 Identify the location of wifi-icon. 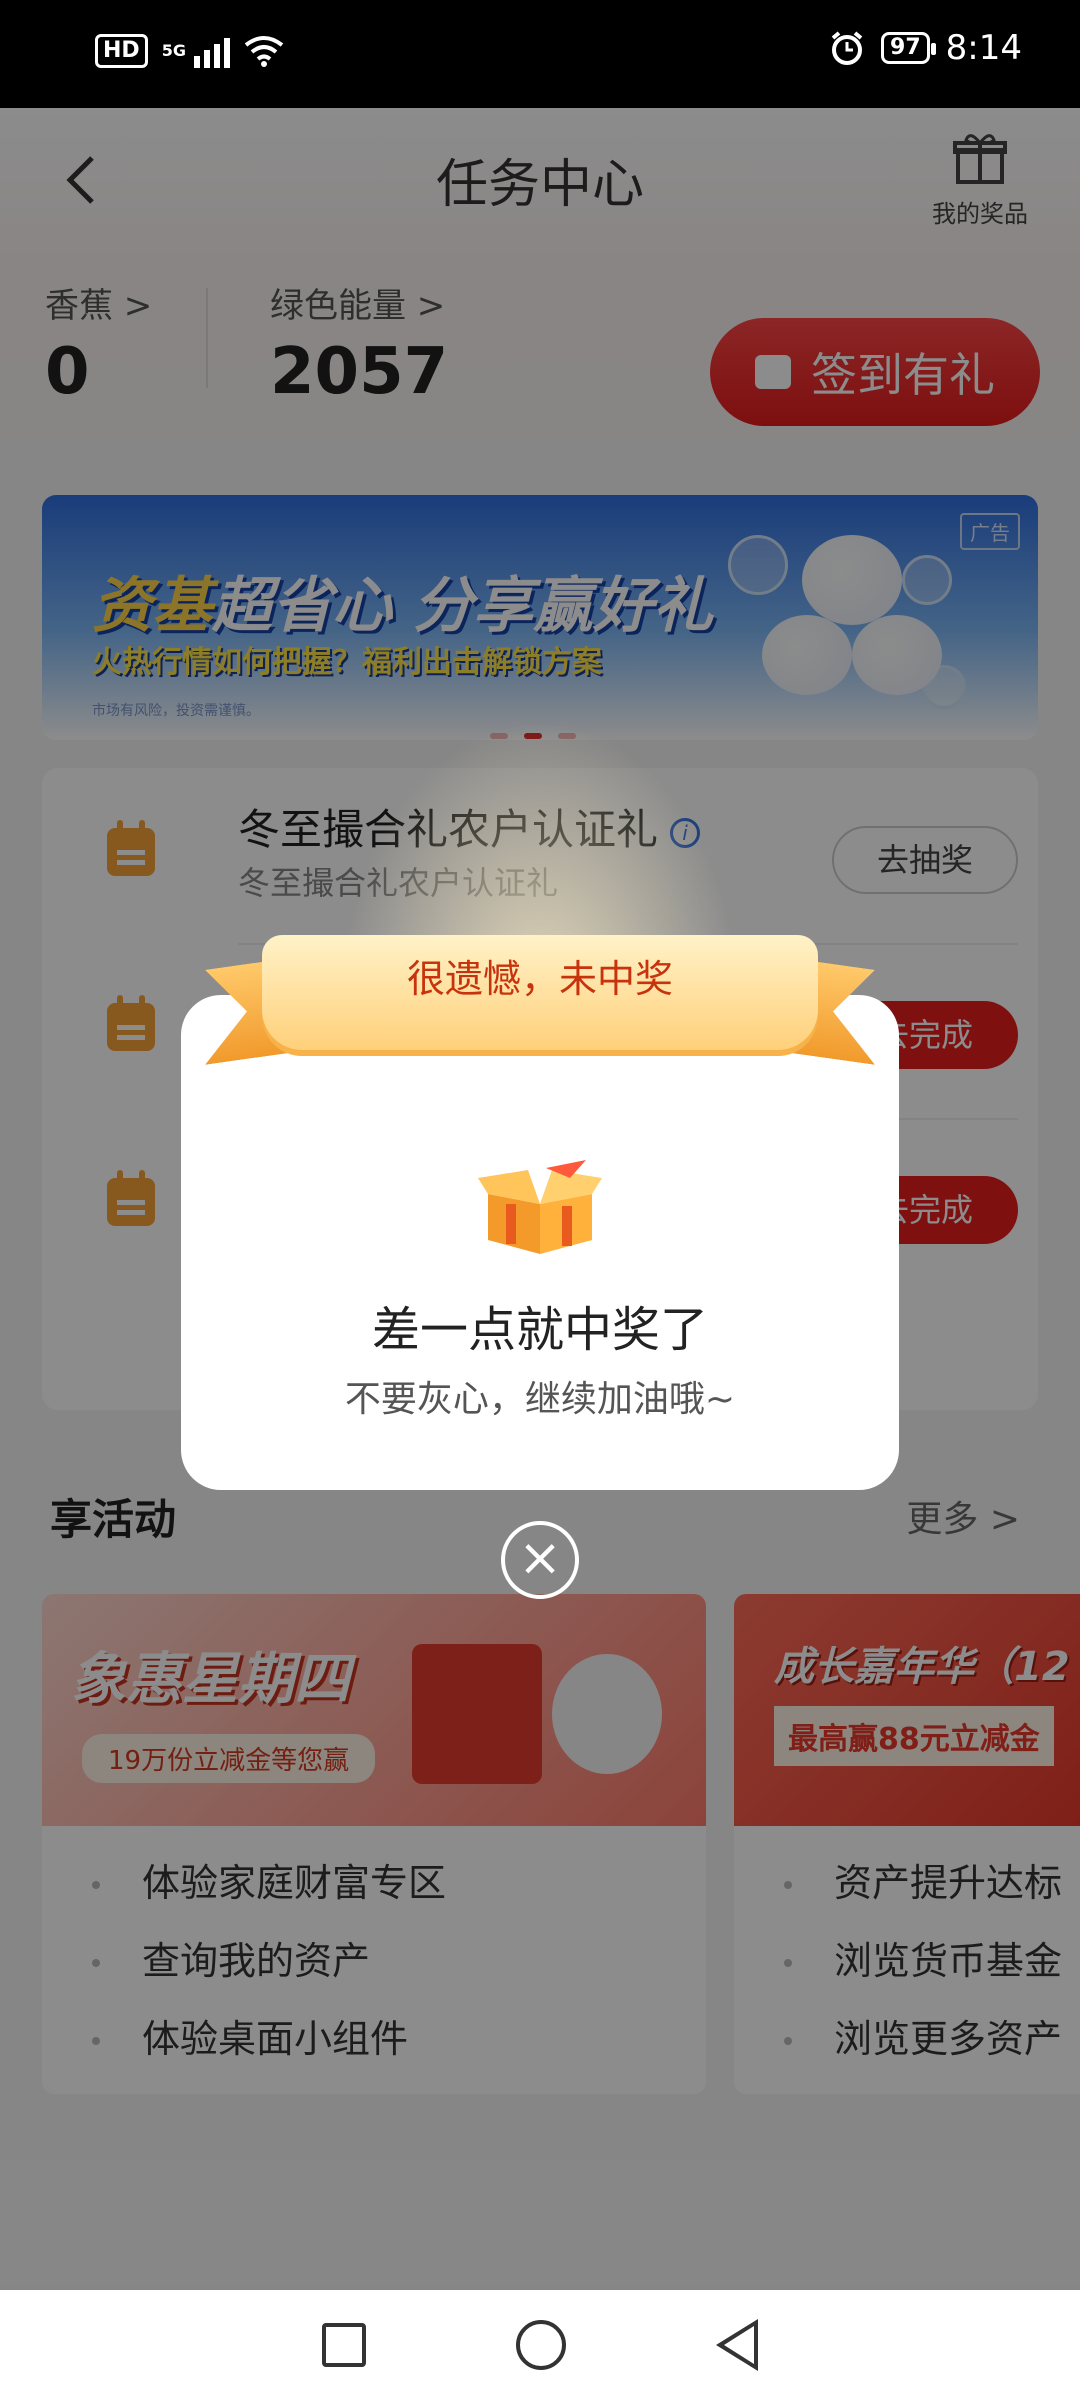
(264, 51).